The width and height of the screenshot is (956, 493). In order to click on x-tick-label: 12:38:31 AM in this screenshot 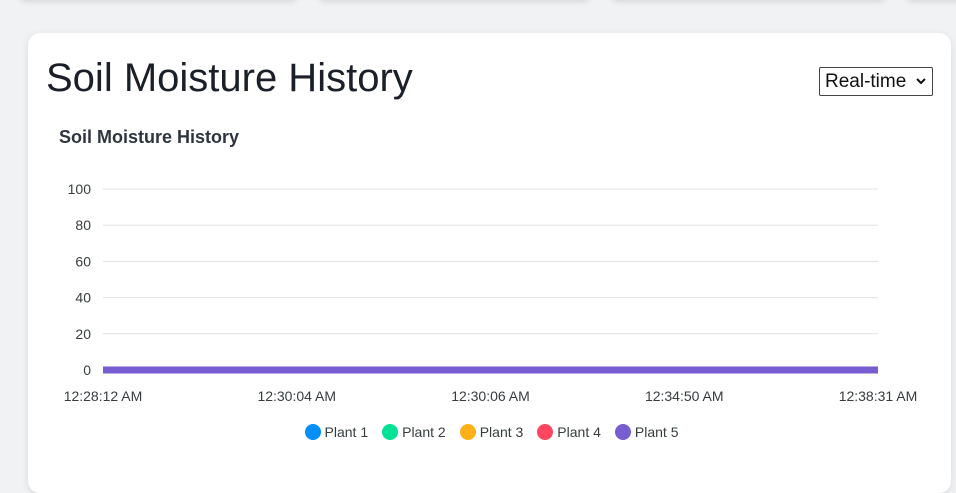, I will do `click(878, 396)`.